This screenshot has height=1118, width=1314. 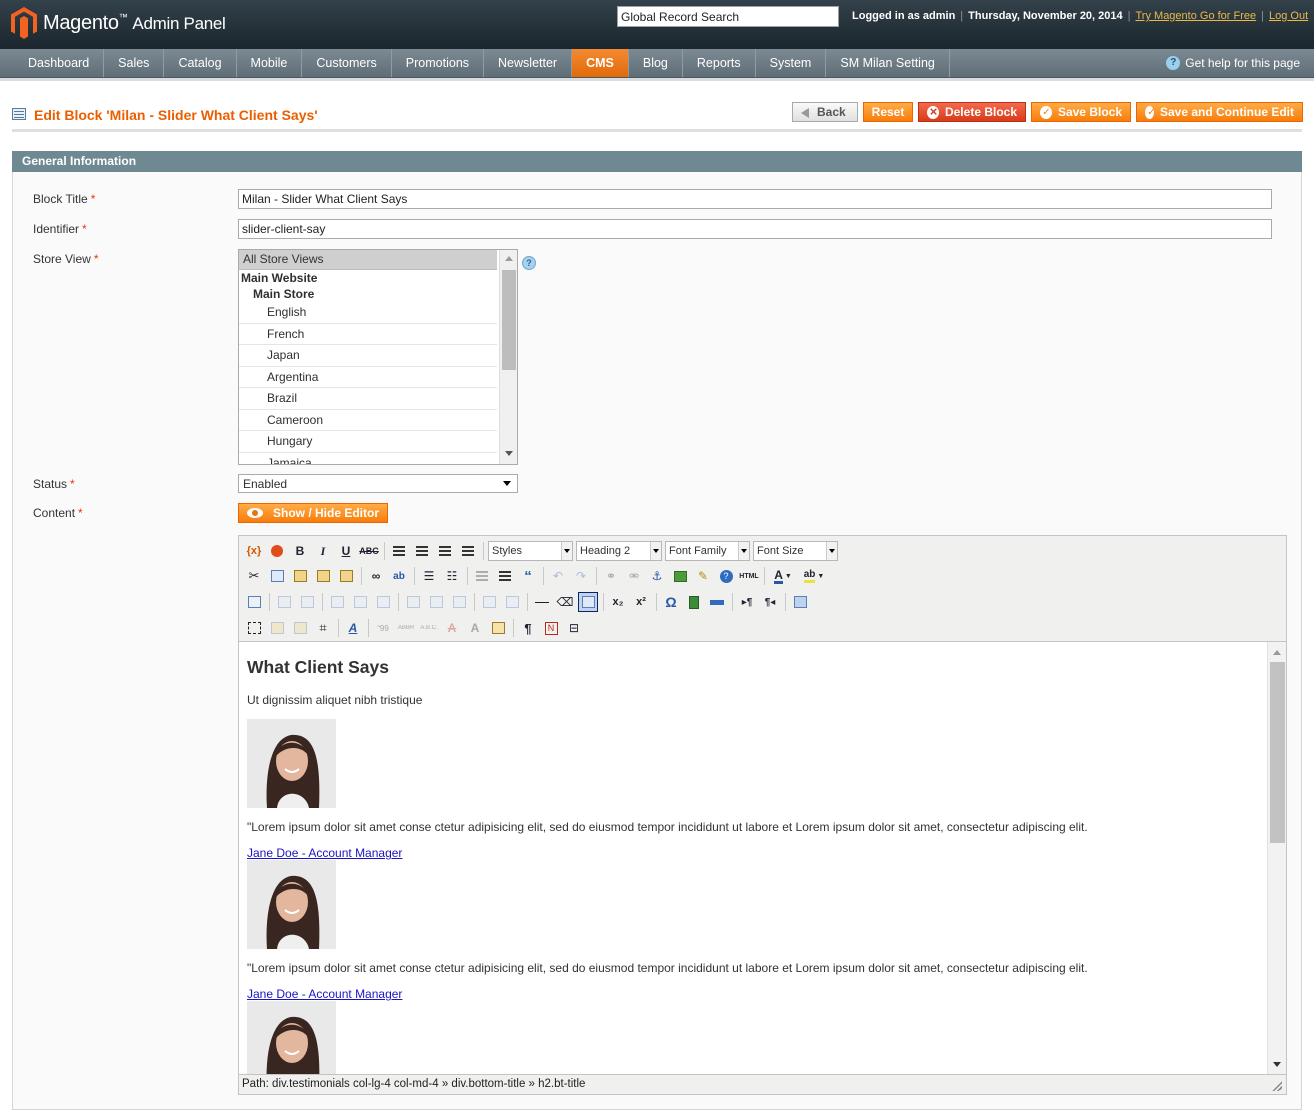 I want to click on text-color-icon: A ▼, so click(x=783, y=576).